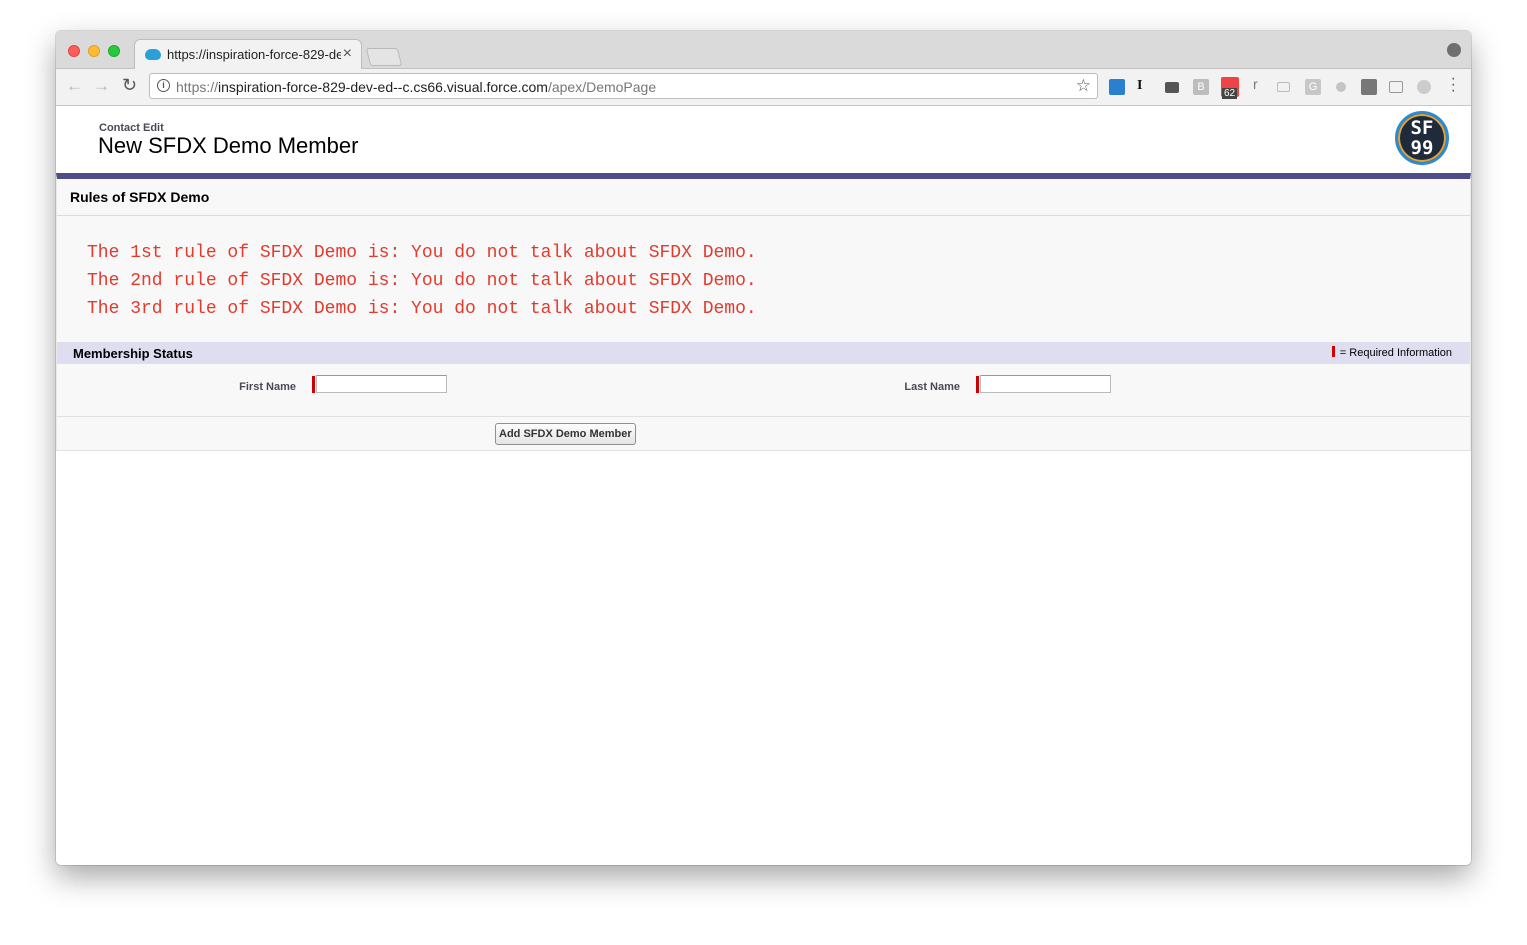 This screenshot has height=945, width=1527. Describe the element at coordinates (133, 353) in the screenshot. I see `section-title: Membership Status` at that location.